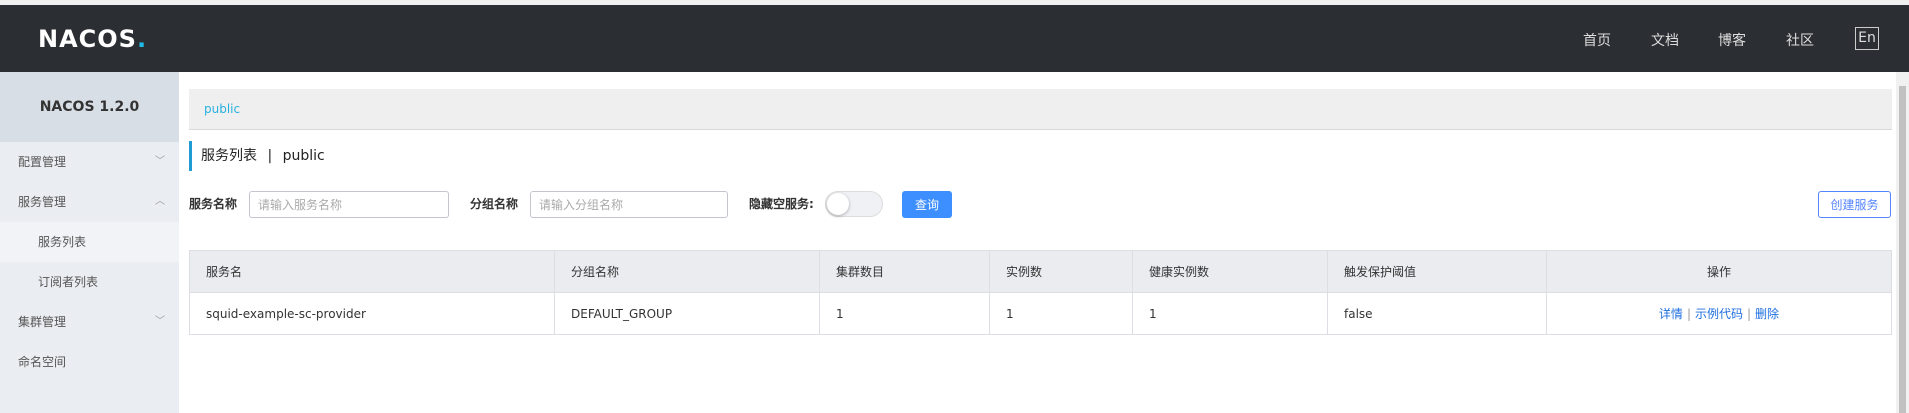  I want to click on cell-instances: 1, so click(1061, 313).